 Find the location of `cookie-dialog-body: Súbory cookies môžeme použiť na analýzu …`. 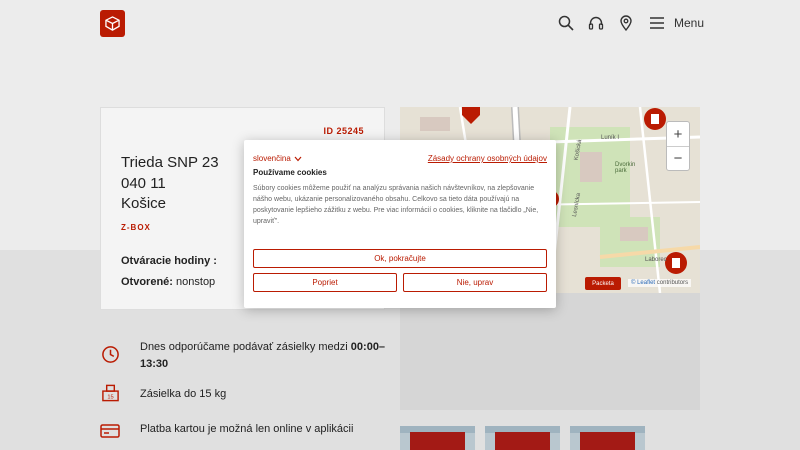

cookie-dialog-body: Súbory cookies môžeme použiť na analýzu … is located at coordinates (396, 205).